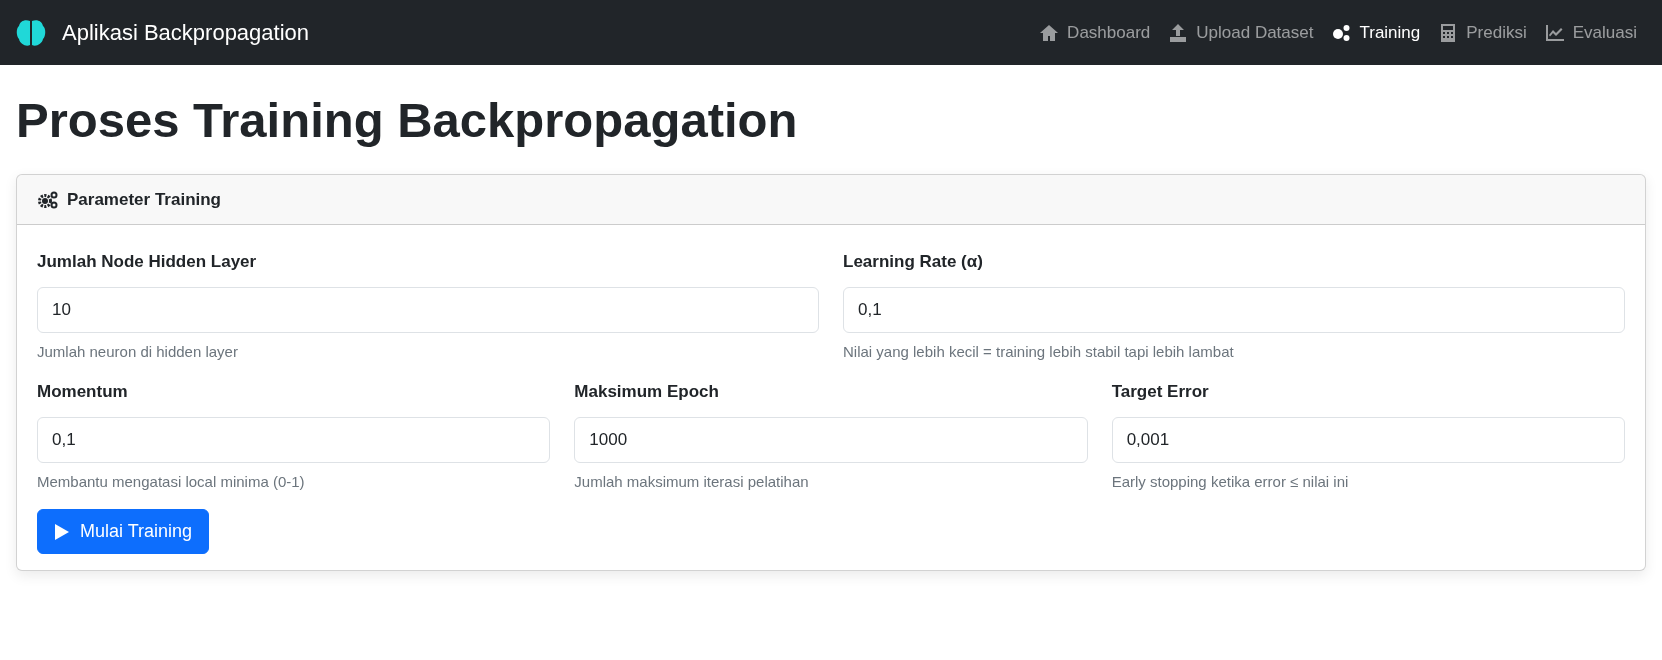  What do you see at coordinates (428, 309) in the screenshot?
I see `input-field: 10` at bounding box center [428, 309].